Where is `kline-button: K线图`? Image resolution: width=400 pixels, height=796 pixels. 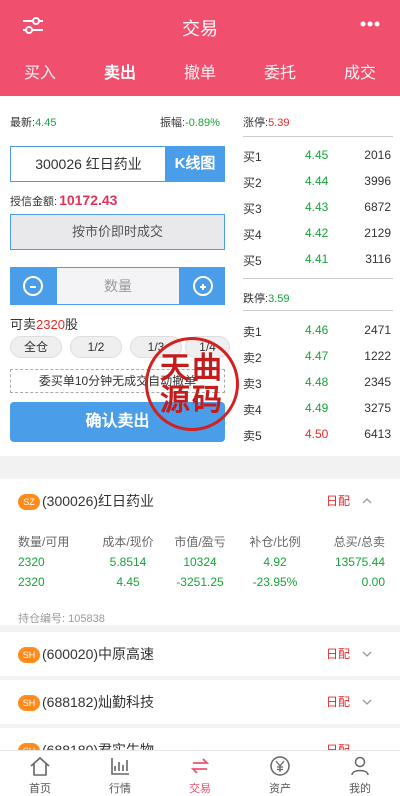
kline-button: K线图 is located at coordinates (195, 164).